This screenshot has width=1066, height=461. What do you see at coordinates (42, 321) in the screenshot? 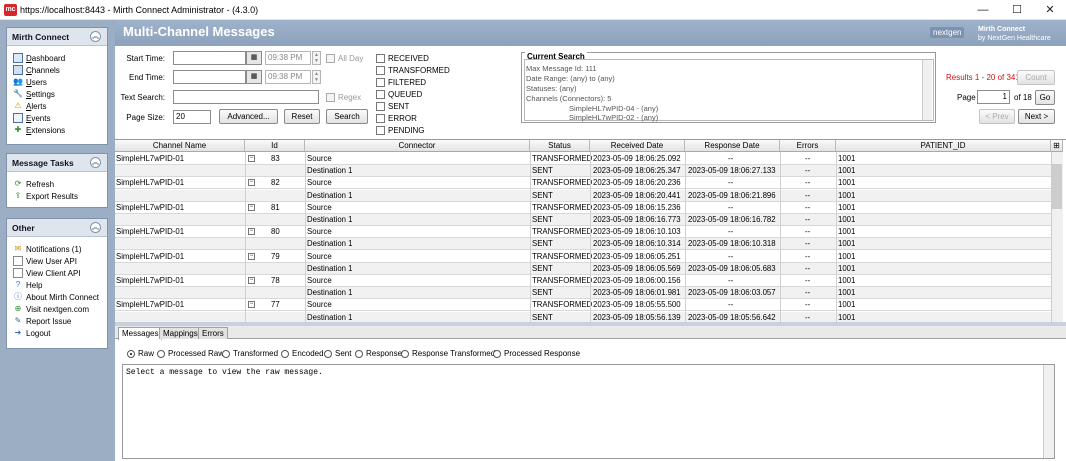
I see `sidebar-item-report-issue: ✎ Report Issue` at bounding box center [42, 321].